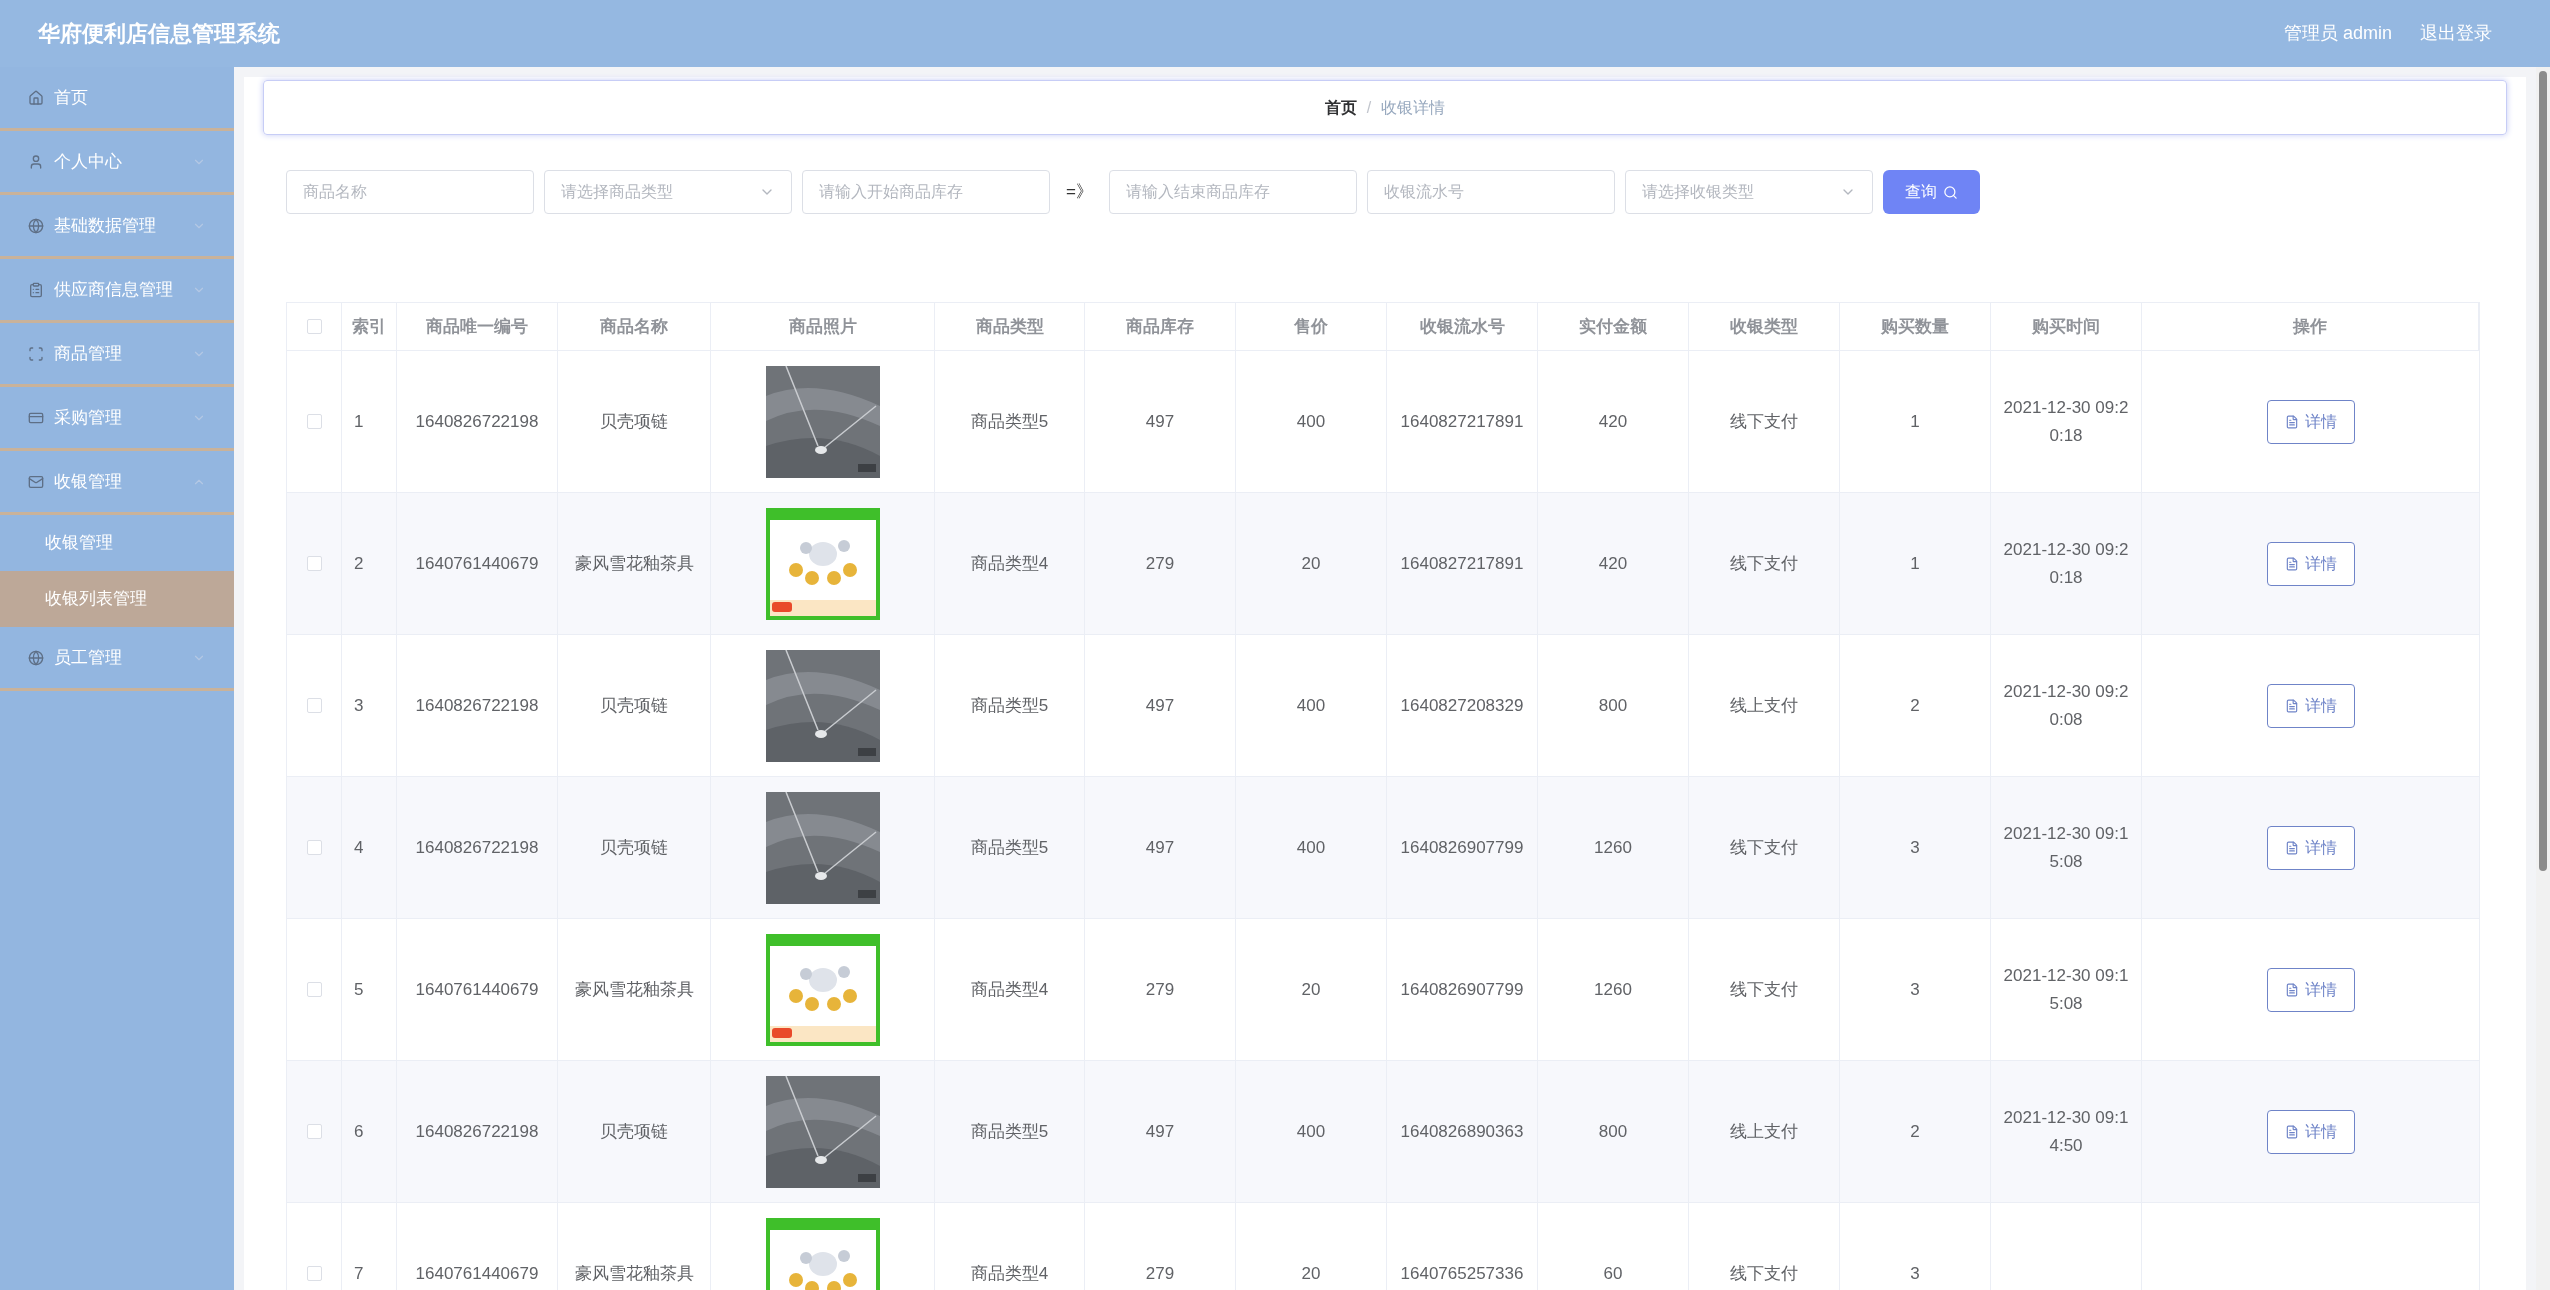 This screenshot has height=1290, width=2550. I want to click on breadcrumb-link: 收银详情, so click(1413, 107).